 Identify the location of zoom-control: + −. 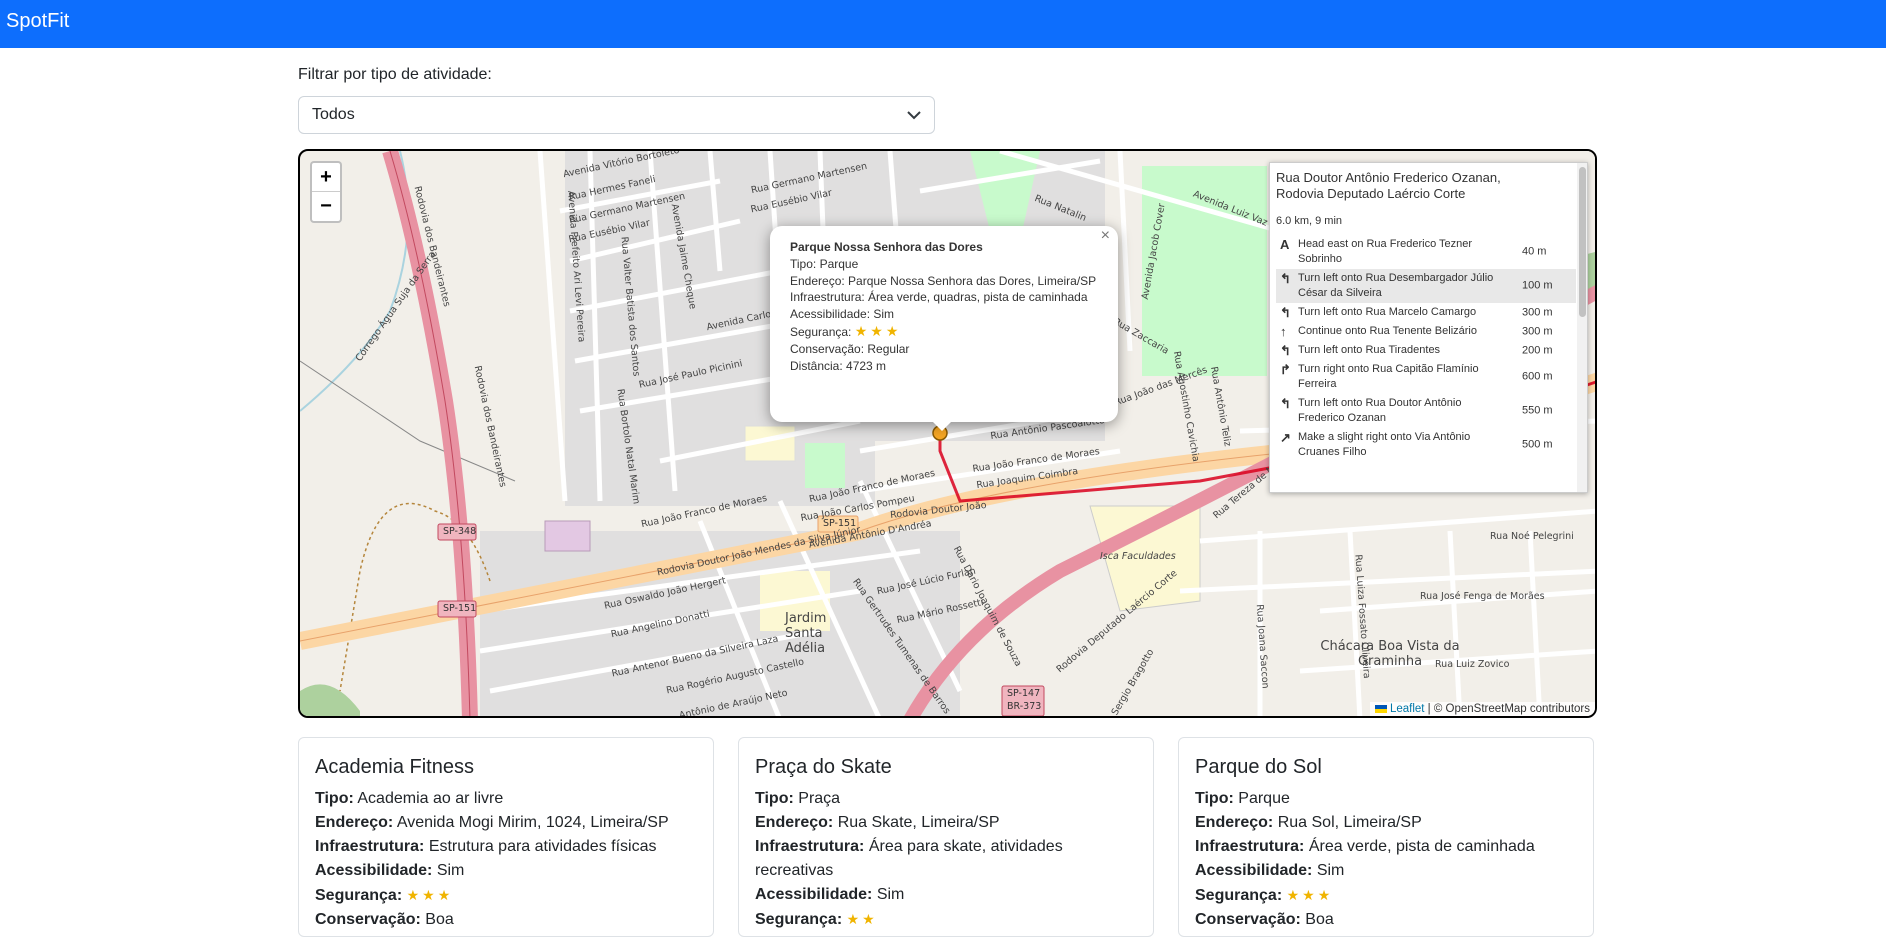
(326, 192).